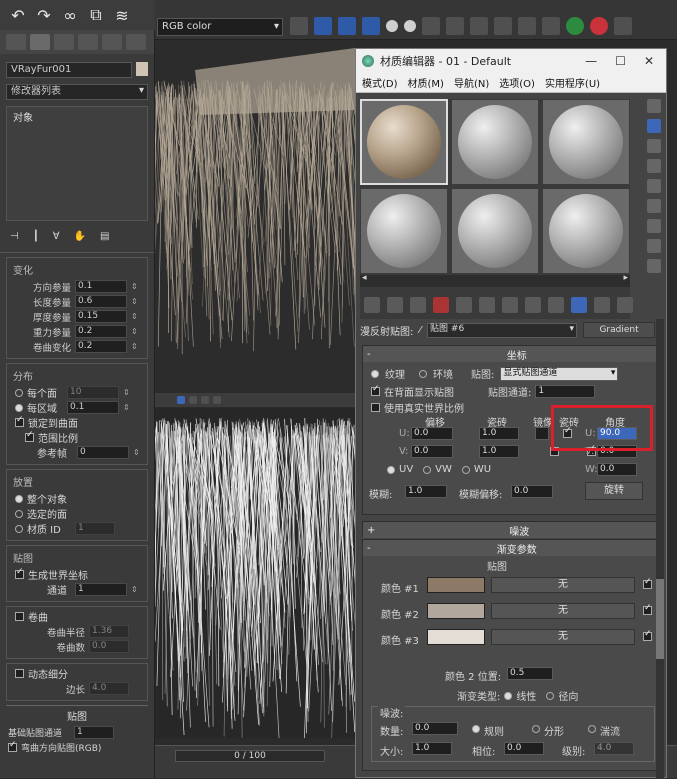 This screenshot has height=779, width=677. I want to click on render-icon, so click(503, 26).